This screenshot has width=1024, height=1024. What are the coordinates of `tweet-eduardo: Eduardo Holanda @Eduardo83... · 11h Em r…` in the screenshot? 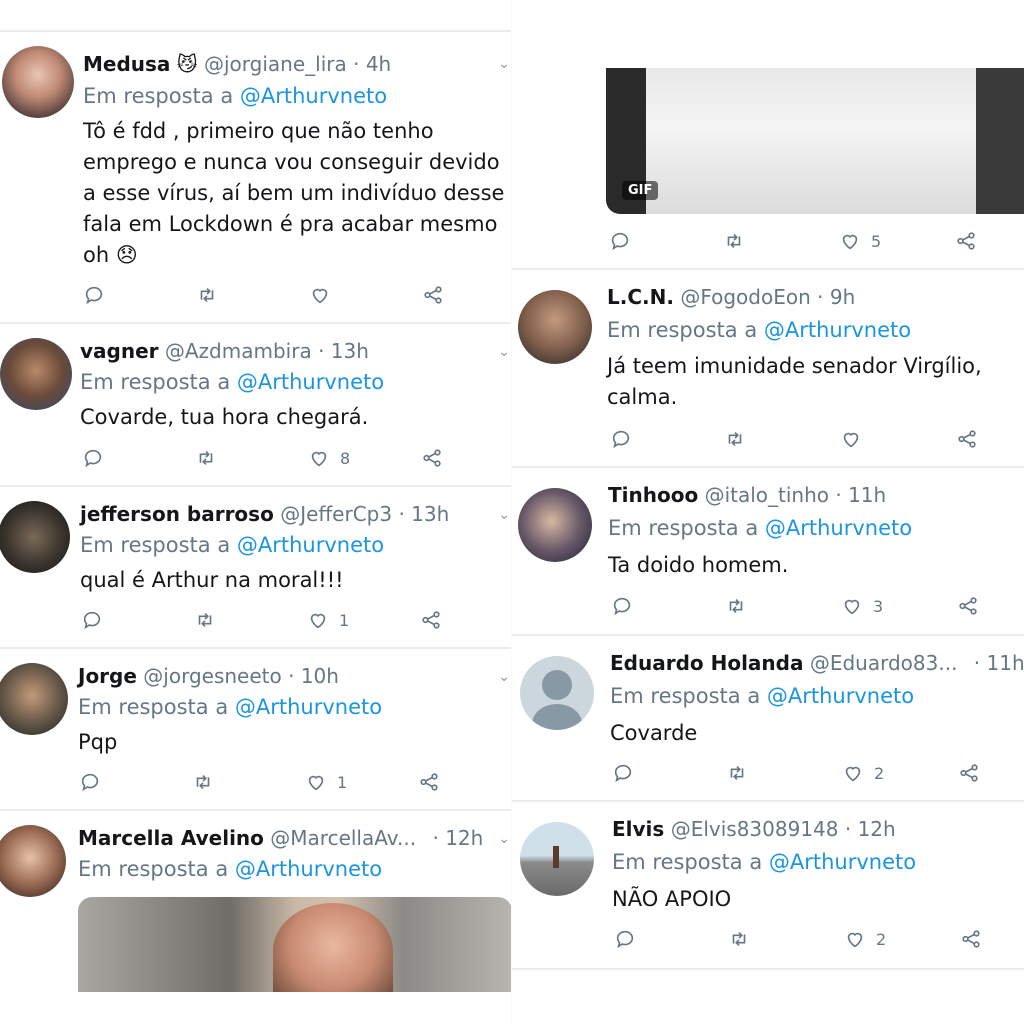 It's located at (768, 718).